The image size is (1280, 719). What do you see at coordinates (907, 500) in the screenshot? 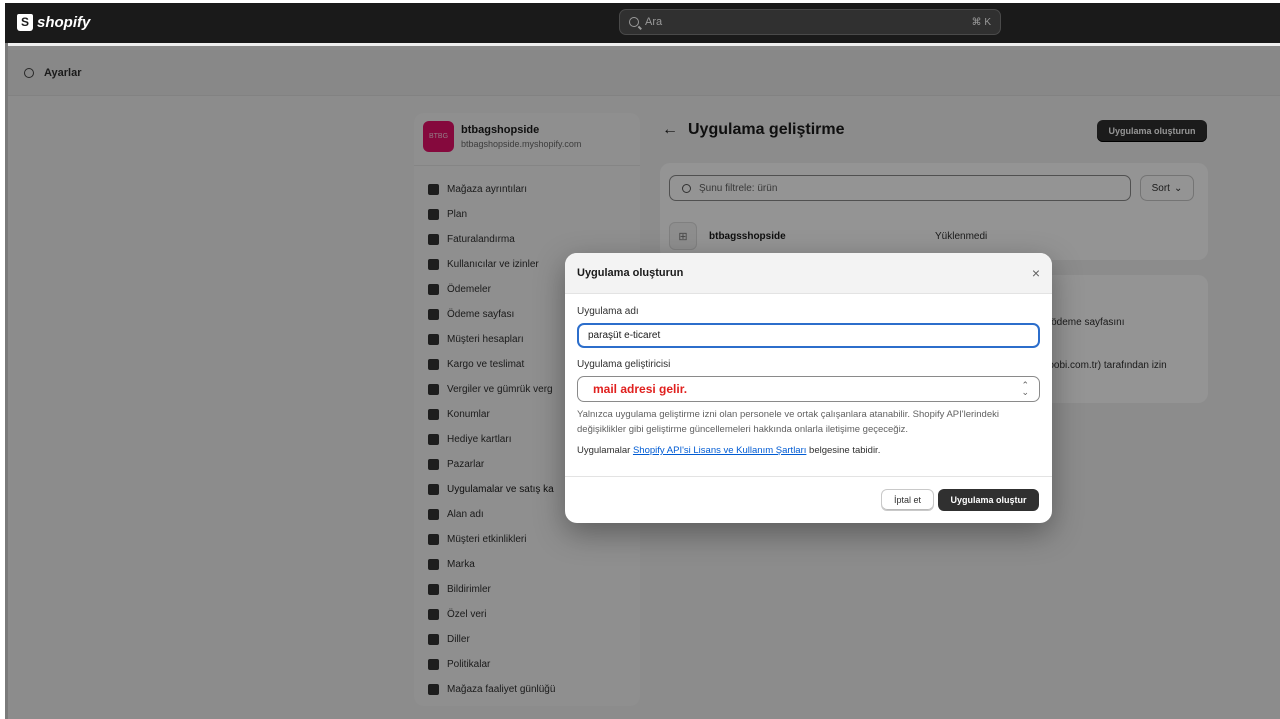
I see `cancel-button: İptal et` at bounding box center [907, 500].